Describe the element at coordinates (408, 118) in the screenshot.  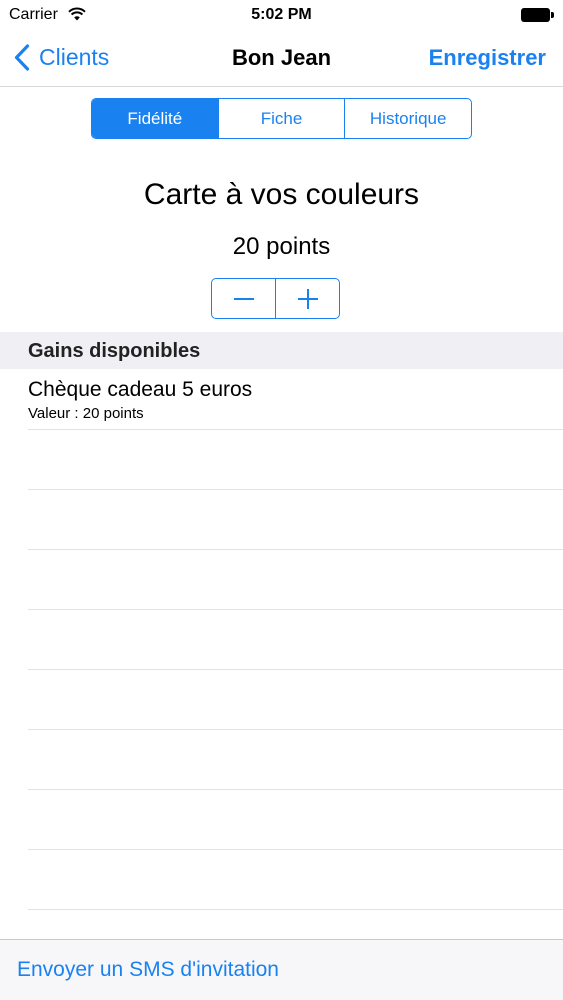
I see `tab-historique: Historique` at that location.